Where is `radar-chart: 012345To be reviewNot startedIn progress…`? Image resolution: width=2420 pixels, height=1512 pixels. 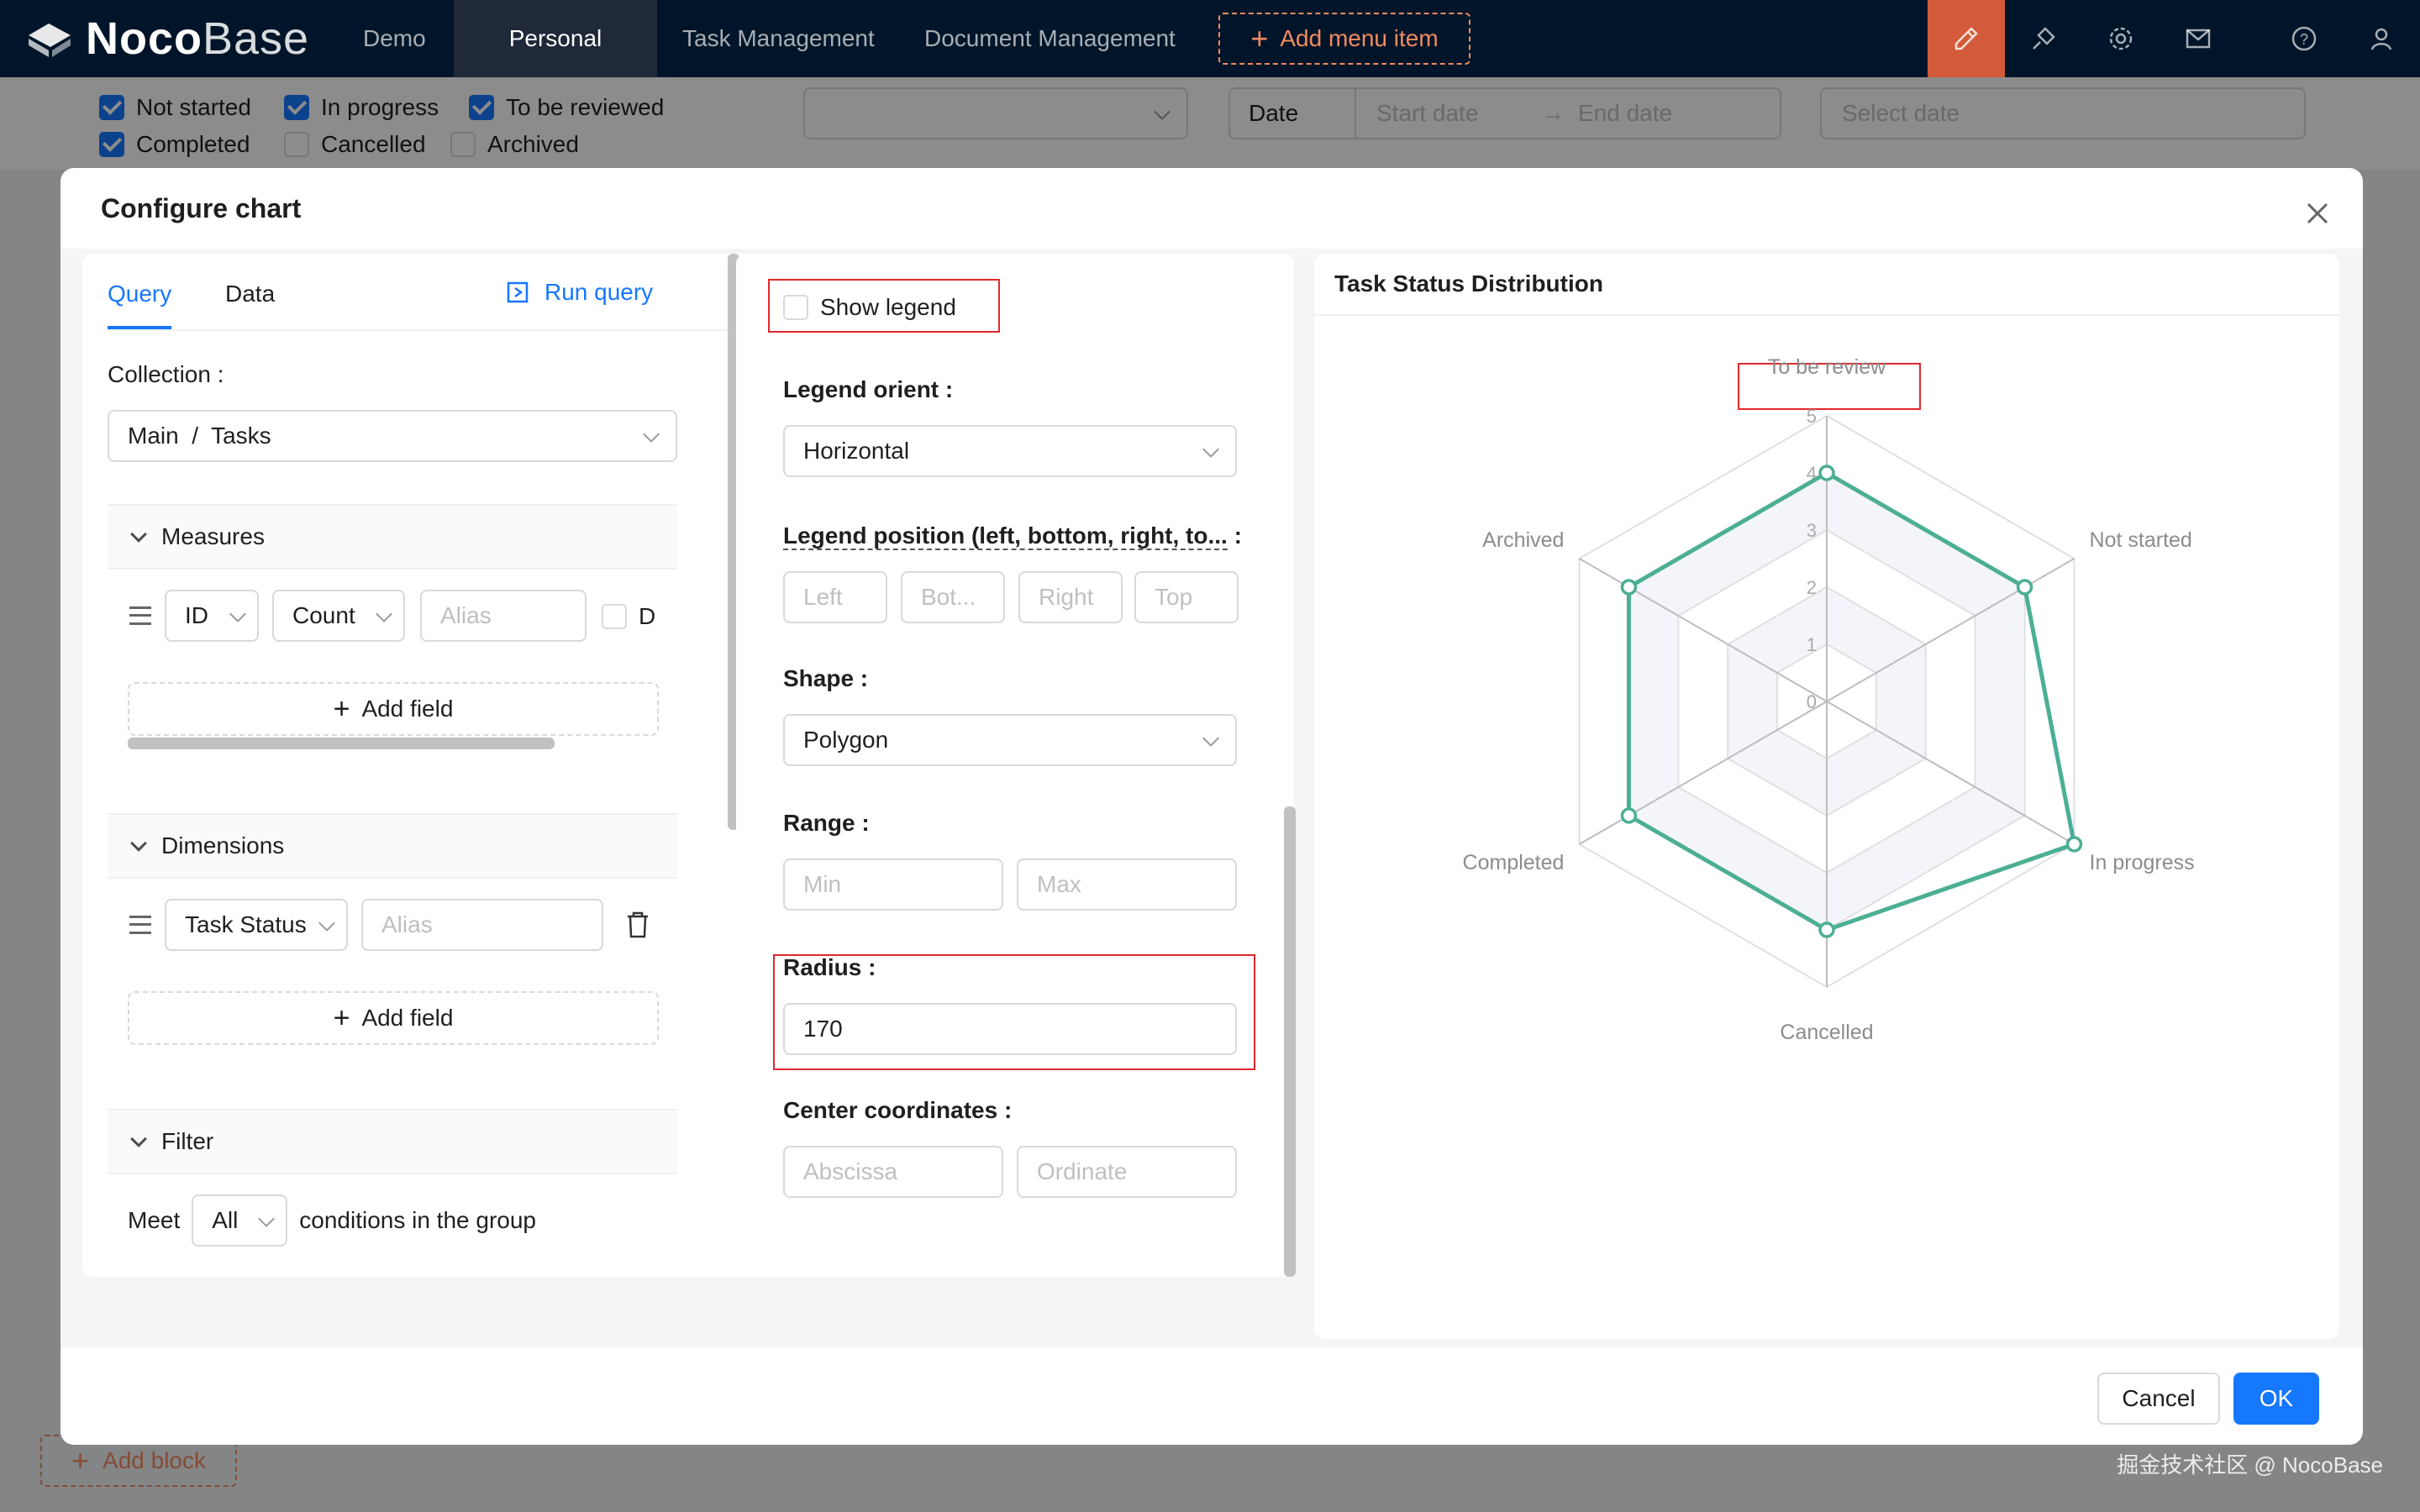 radar-chart: 012345To be reviewNot startedIn progress… is located at coordinates (1829, 699).